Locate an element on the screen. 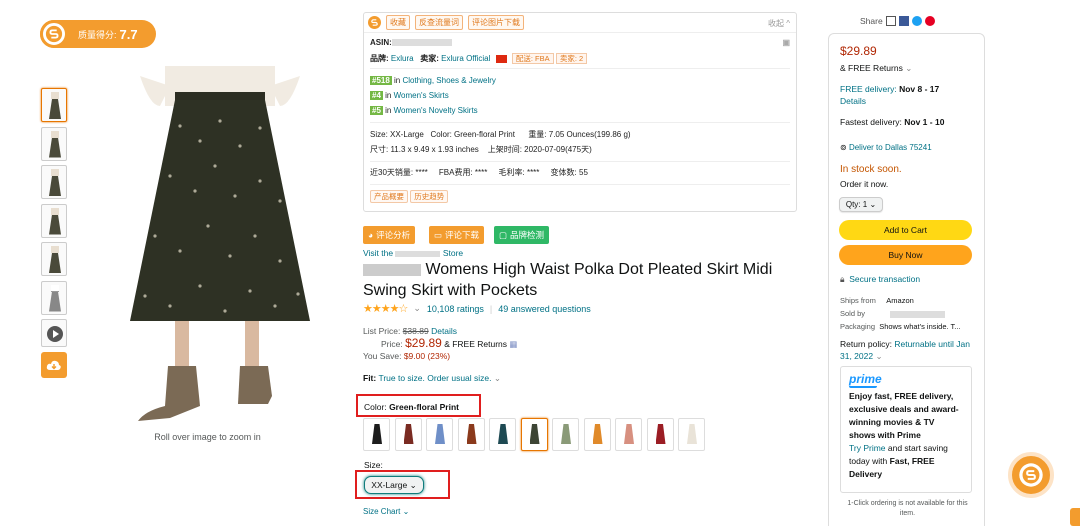 The height and width of the screenshot is (526, 1080). color-spec: Color: Green-floral Print is located at coordinates (472, 134).